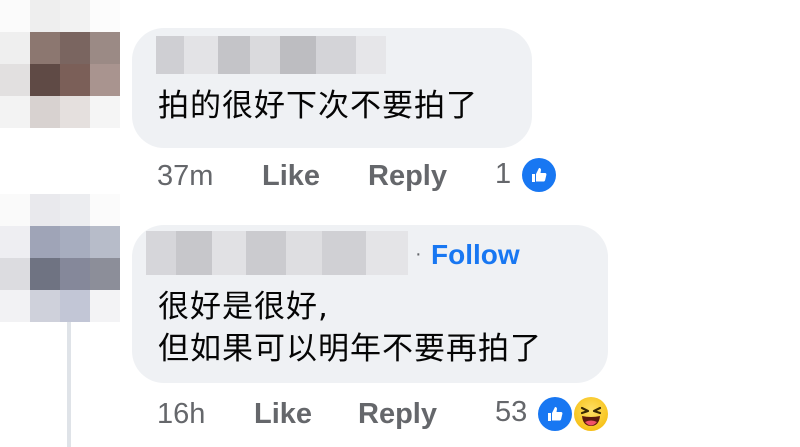  Describe the element at coordinates (591, 414) in the screenshot. I see `haha-icon` at that location.